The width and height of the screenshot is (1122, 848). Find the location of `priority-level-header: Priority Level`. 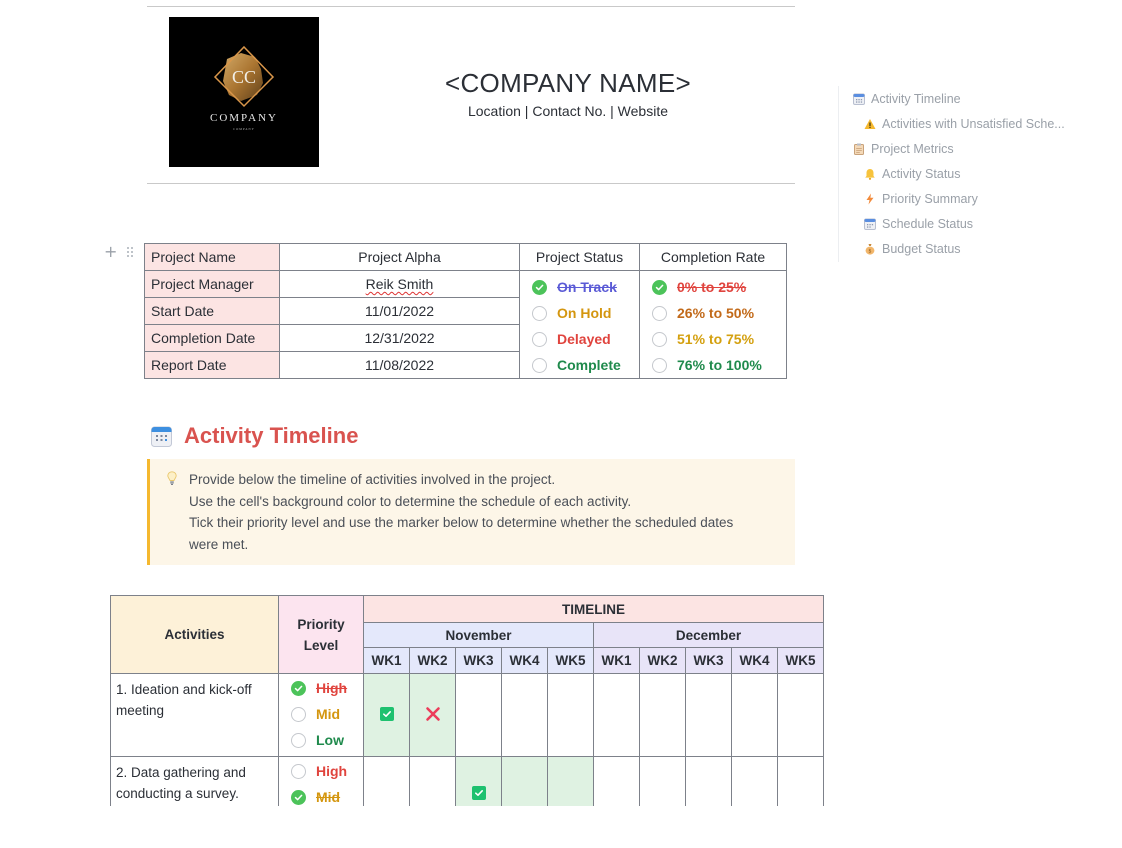

priority-level-header: Priority Level is located at coordinates (321, 634).